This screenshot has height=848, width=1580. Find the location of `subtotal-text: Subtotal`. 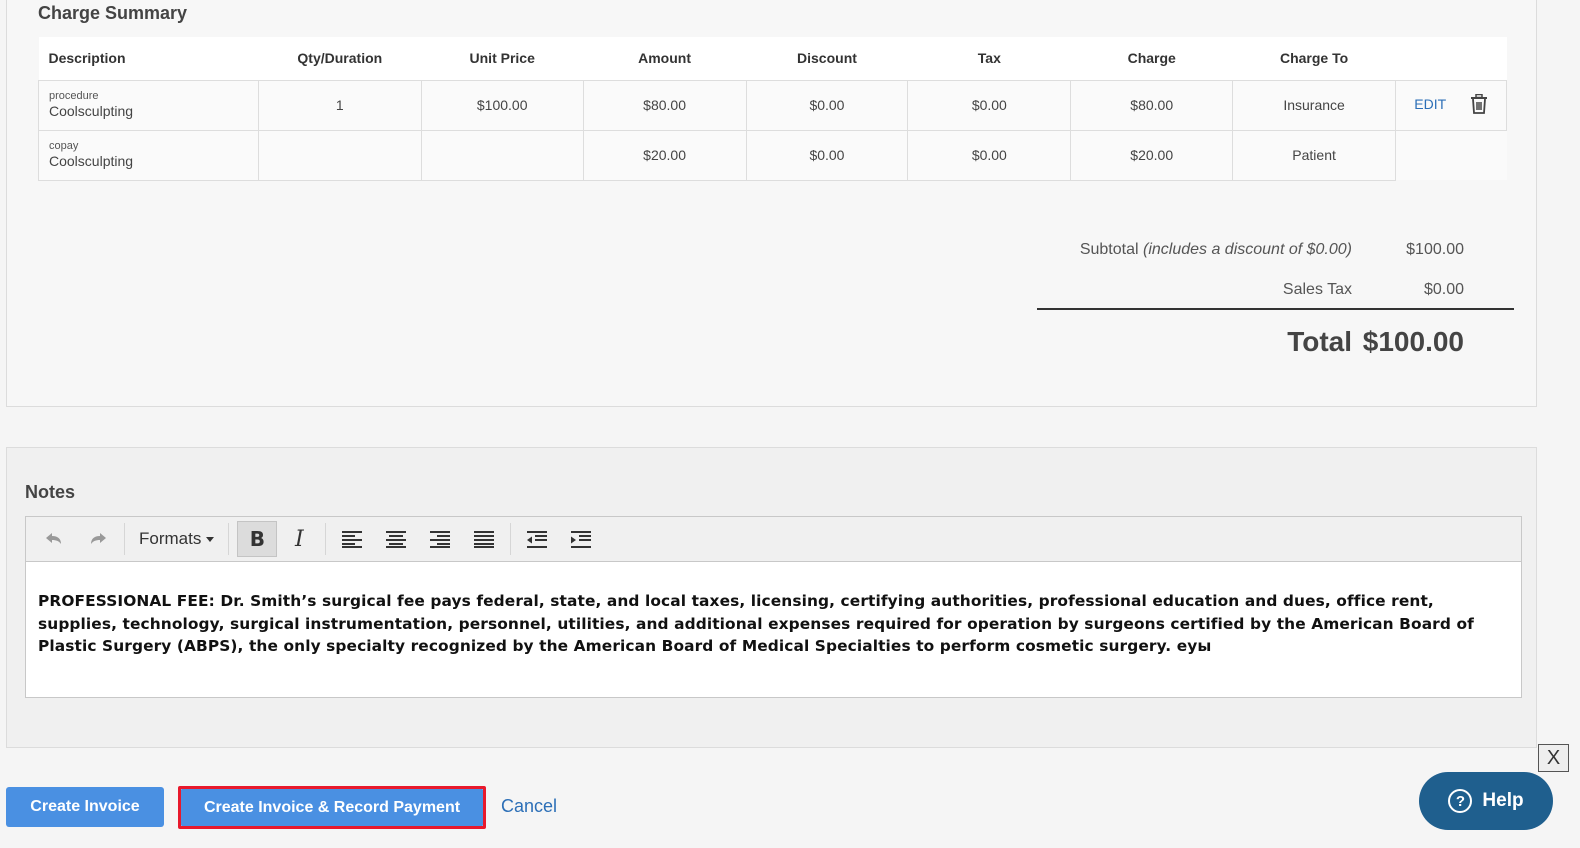

subtotal-text: Subtotal is located at coordinates (1109, 249).